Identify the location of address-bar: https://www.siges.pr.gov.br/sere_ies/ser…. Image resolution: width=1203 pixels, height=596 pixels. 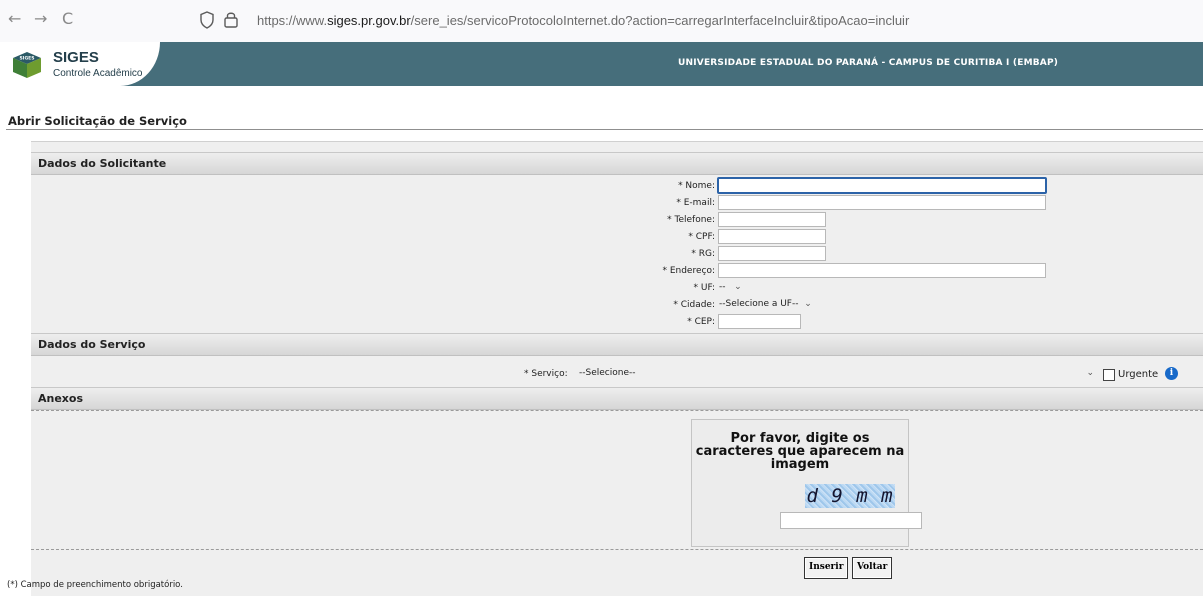
(583, 20).